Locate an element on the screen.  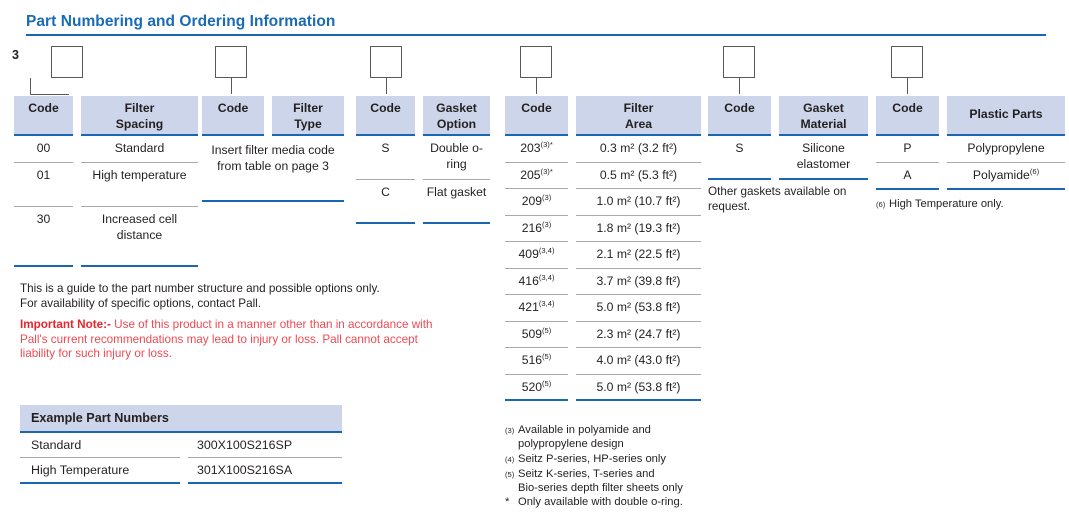
table-row: A Polyamide(6) is located at coordinates (970, 176).